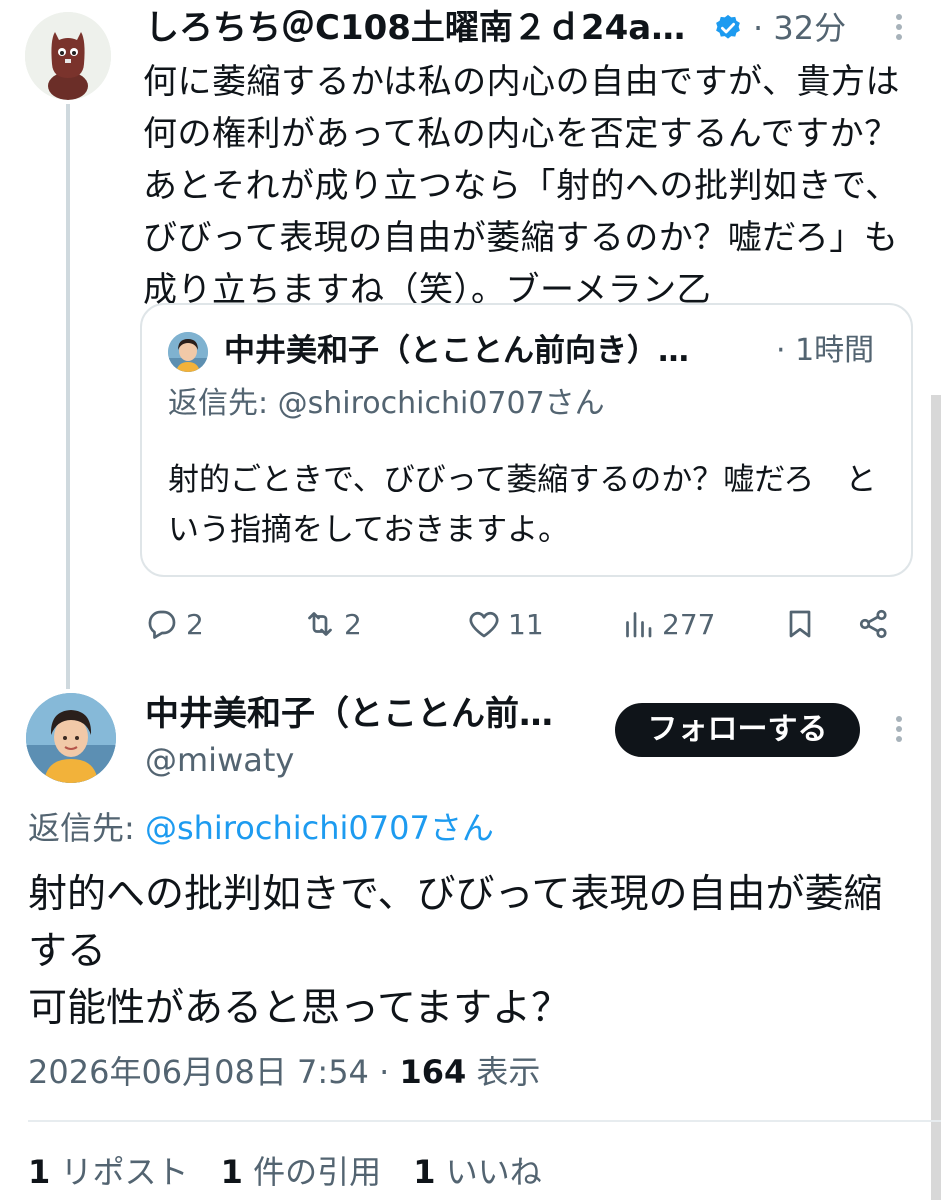 This screenshot has height=1200, width=941. I want to click on repost-icon, so click(320, 624).